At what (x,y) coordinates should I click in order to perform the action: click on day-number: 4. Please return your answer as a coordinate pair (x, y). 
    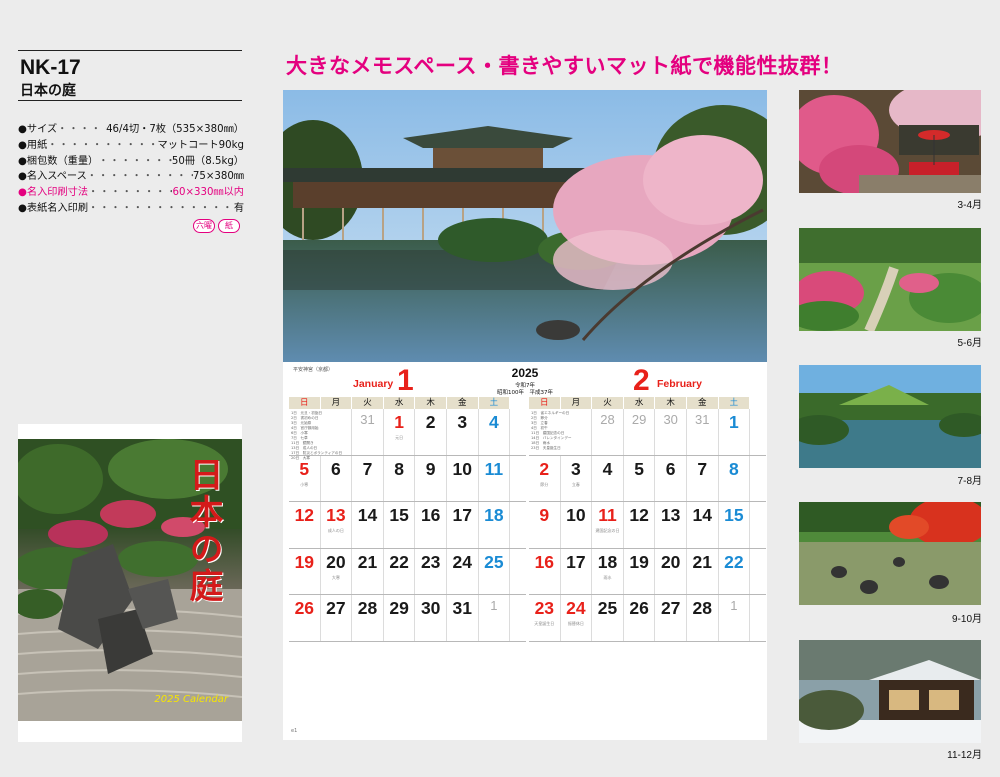
    Looking at the image, I should click on (607, 468).